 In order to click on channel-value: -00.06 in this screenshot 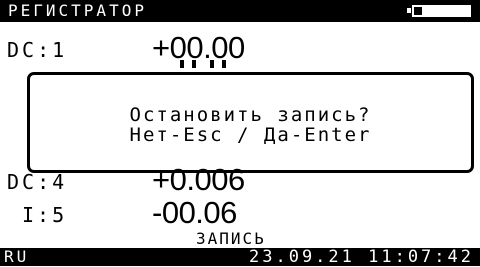, I will do `click(194, 212)`.